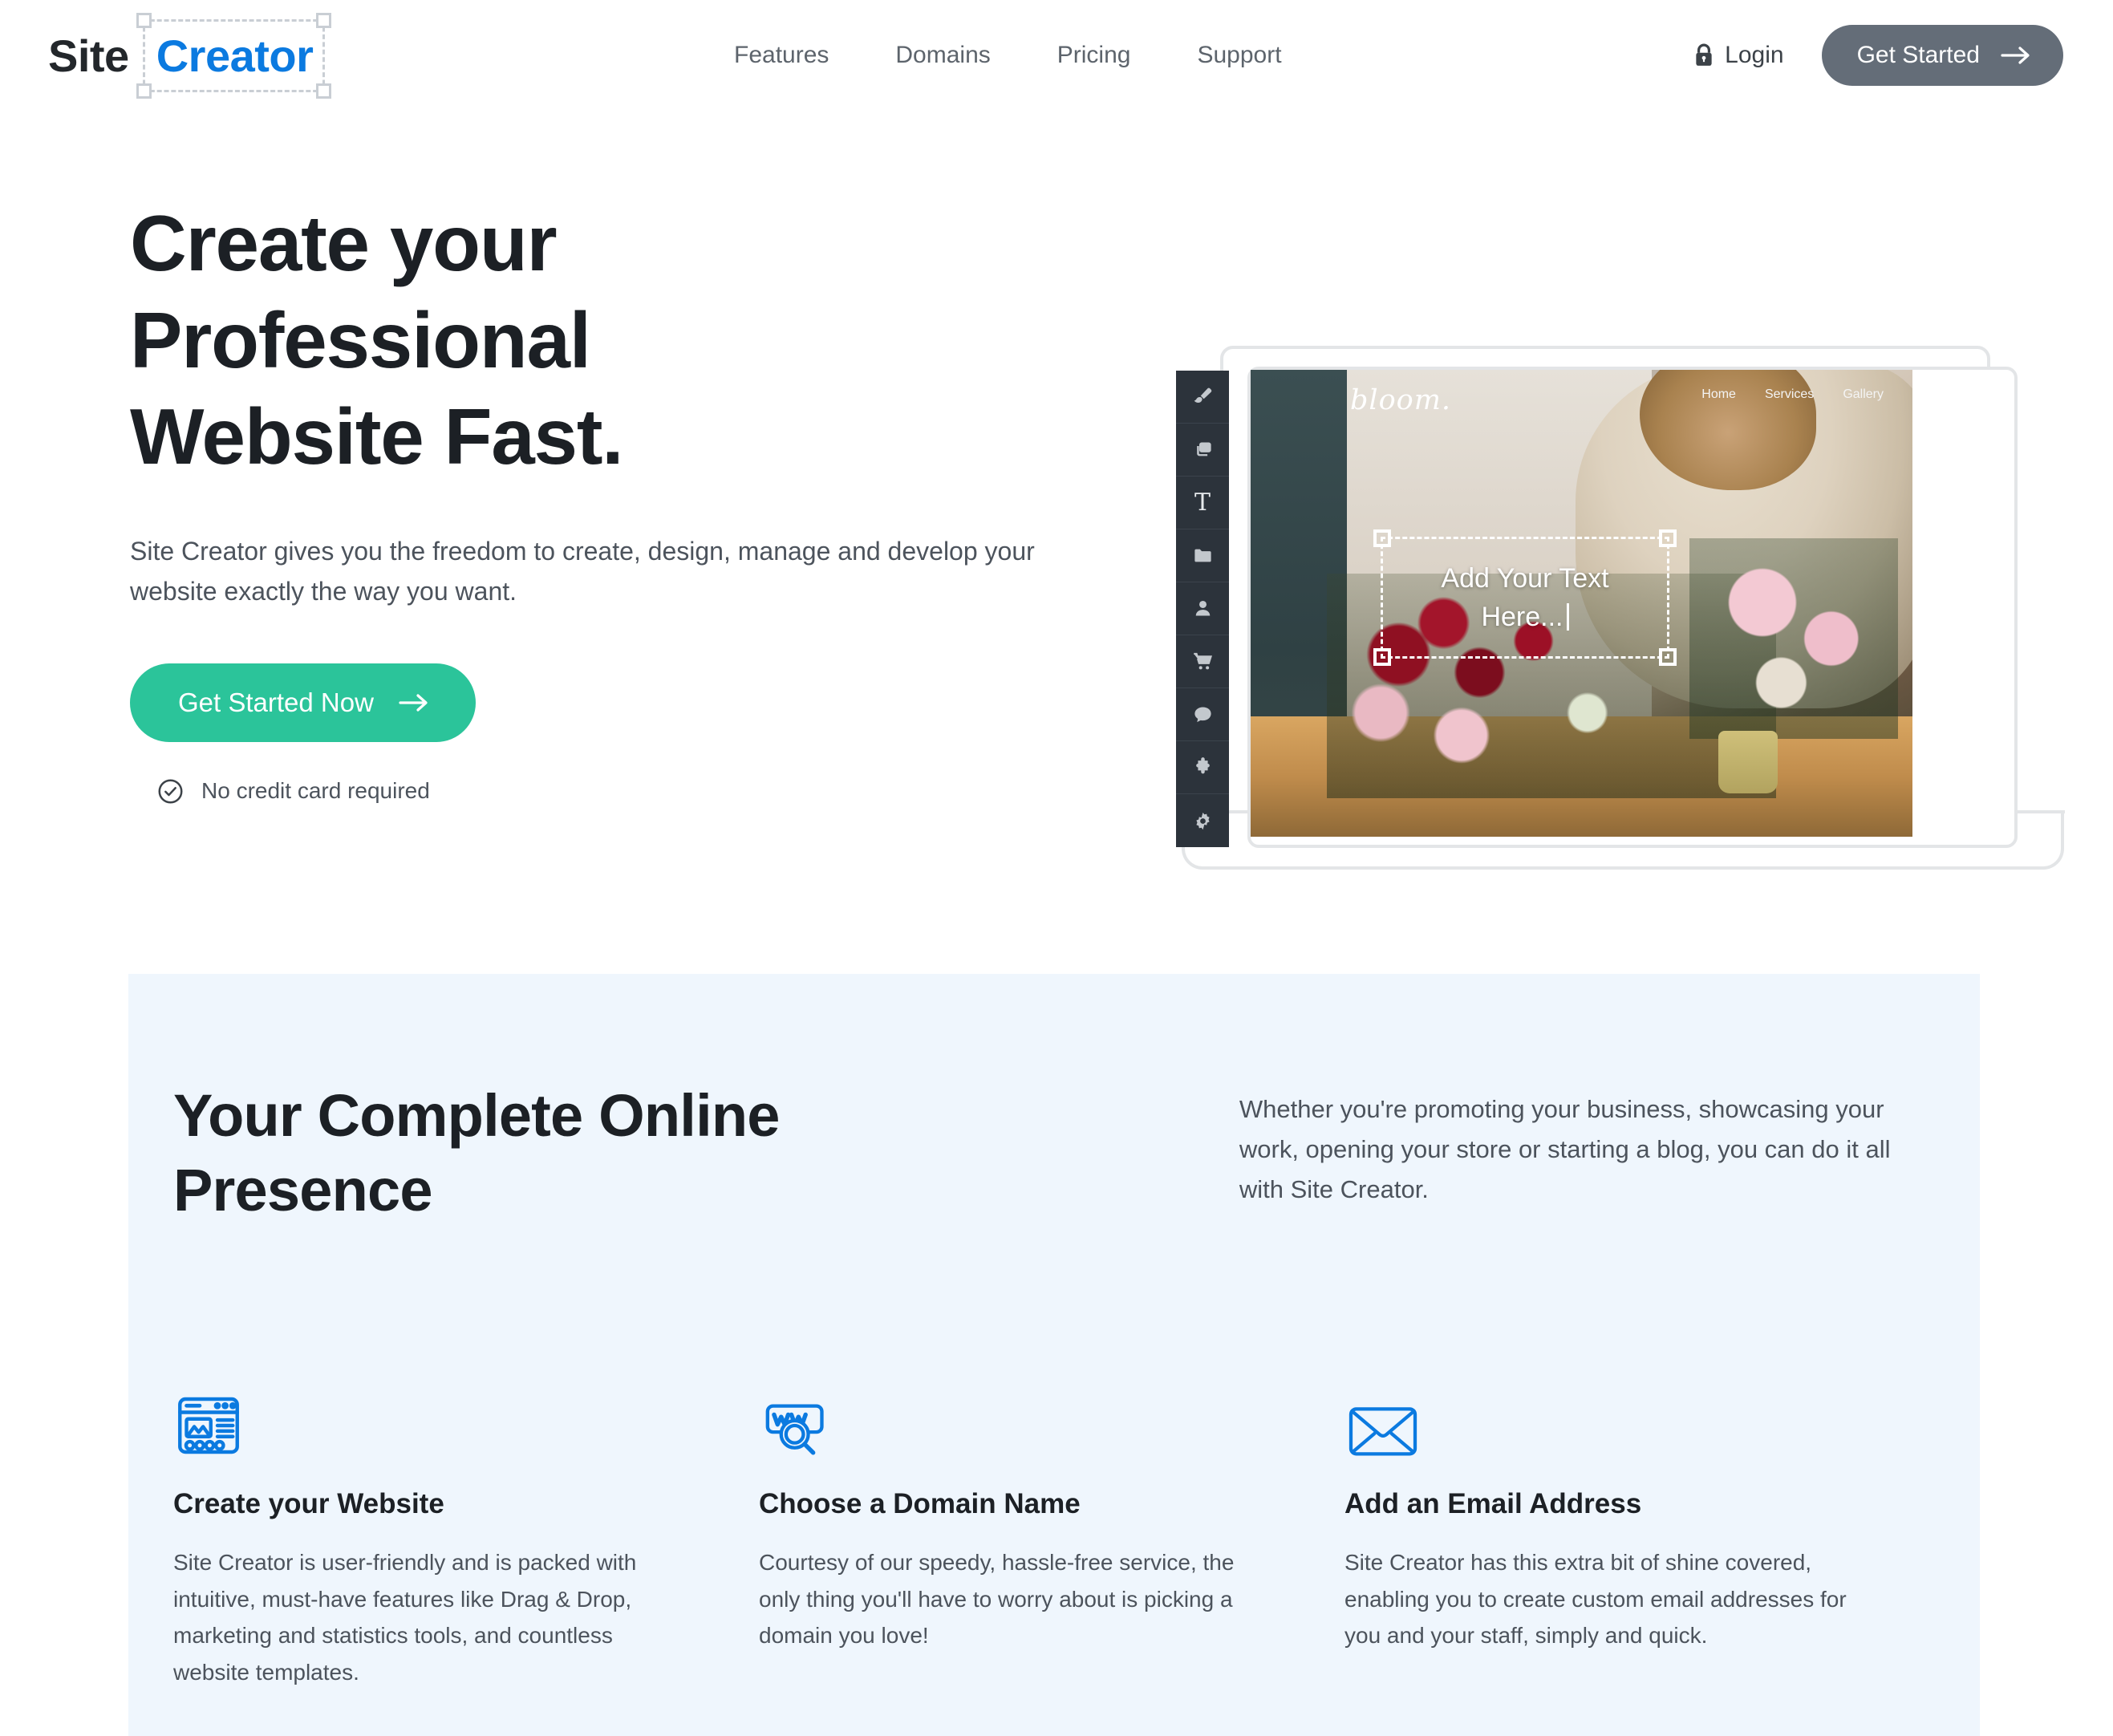 This screenshot has width=2113, height=1736. Describe the element at coordinates (920, 1504) in the screenshot. I see `feature-title: Choose a Domain Name` at that location.